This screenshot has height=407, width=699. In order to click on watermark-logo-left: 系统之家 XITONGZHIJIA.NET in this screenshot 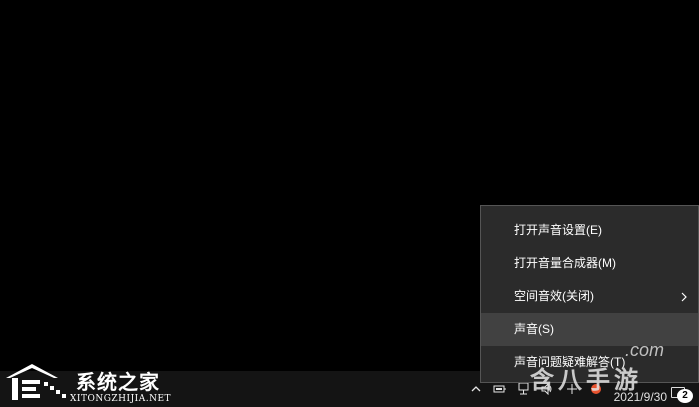, I will do `click(97, 382)`.